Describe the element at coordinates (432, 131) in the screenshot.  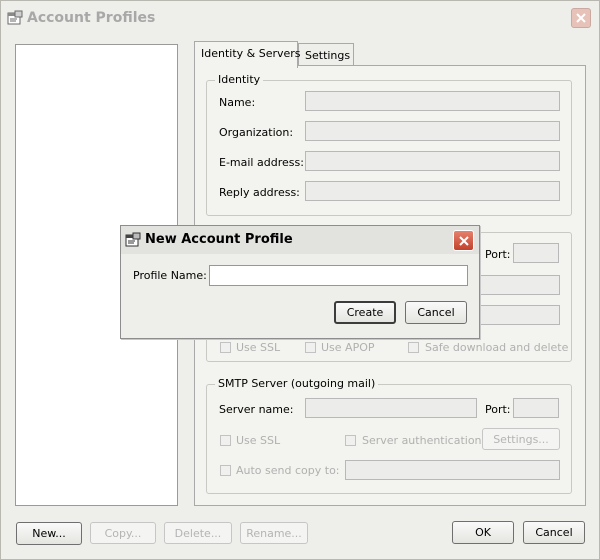
I see `organization-input` at that location.